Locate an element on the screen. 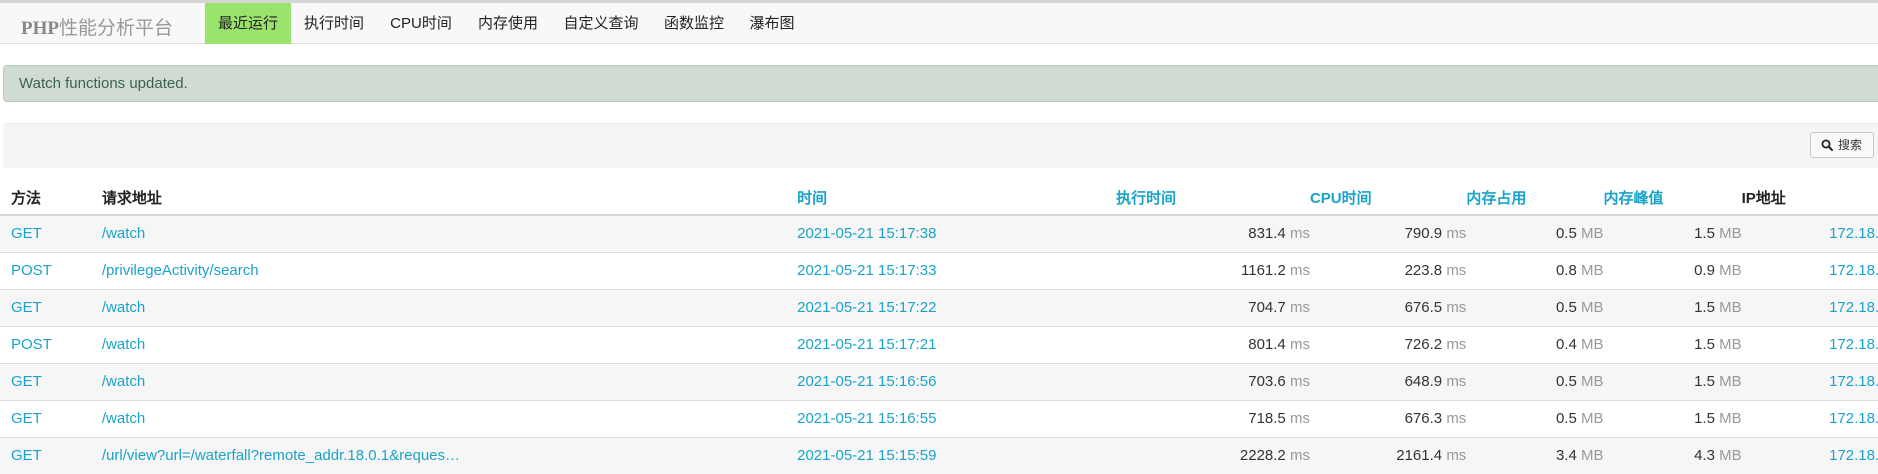 The image size is (1878, 474). nav-custom-query: 自定义查询 is located at coordinates (601, 23).